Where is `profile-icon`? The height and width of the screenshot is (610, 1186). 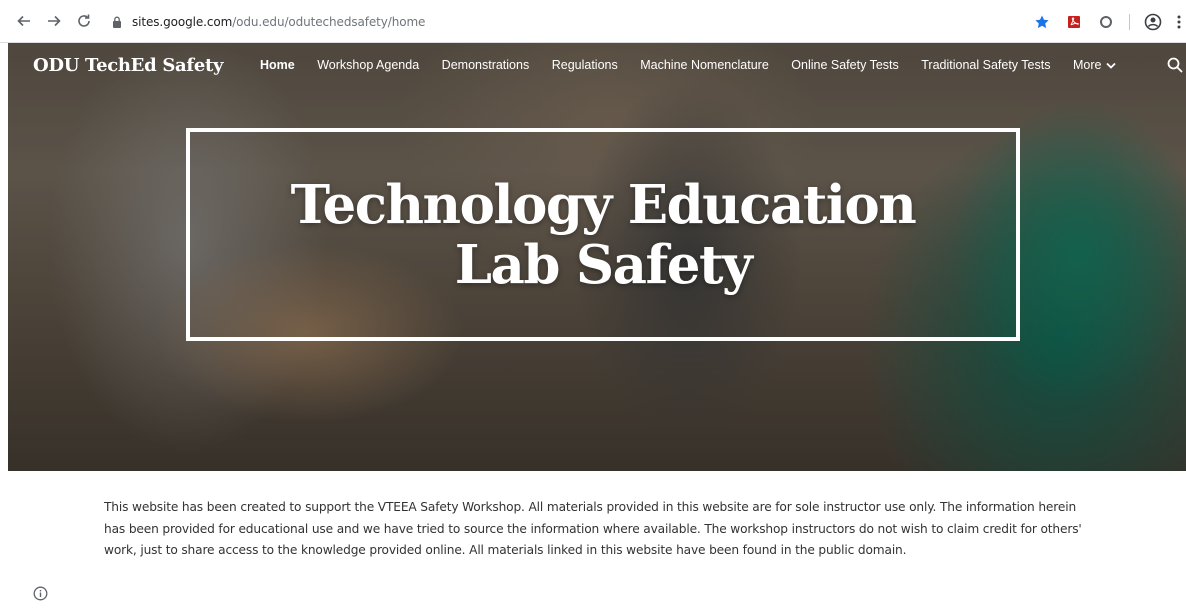
profile-icon is located at coordinates (1153, 22).